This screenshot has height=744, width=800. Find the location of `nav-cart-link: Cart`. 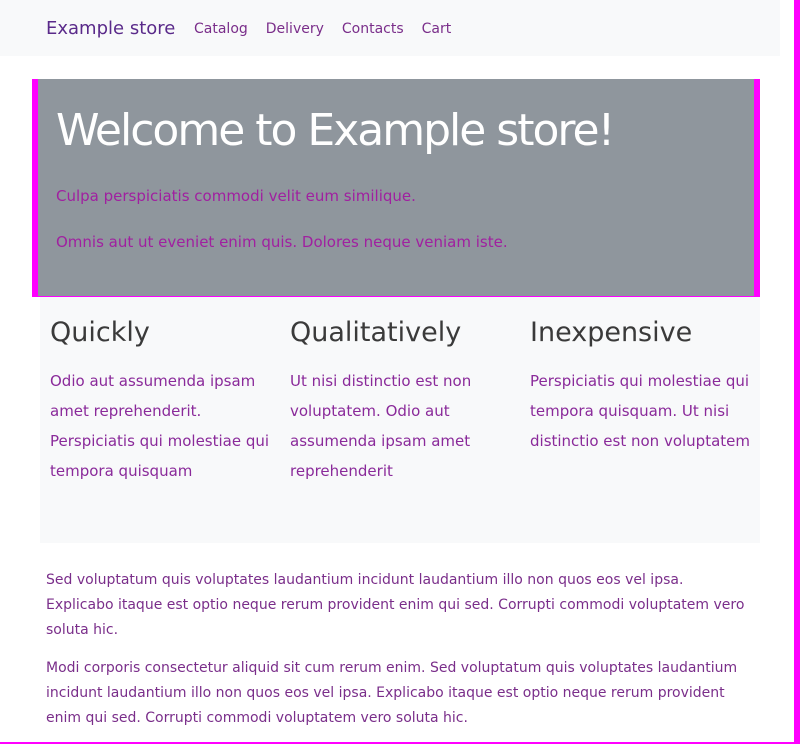

nav-cart-link: Cart is located at coordinates (437, 29).